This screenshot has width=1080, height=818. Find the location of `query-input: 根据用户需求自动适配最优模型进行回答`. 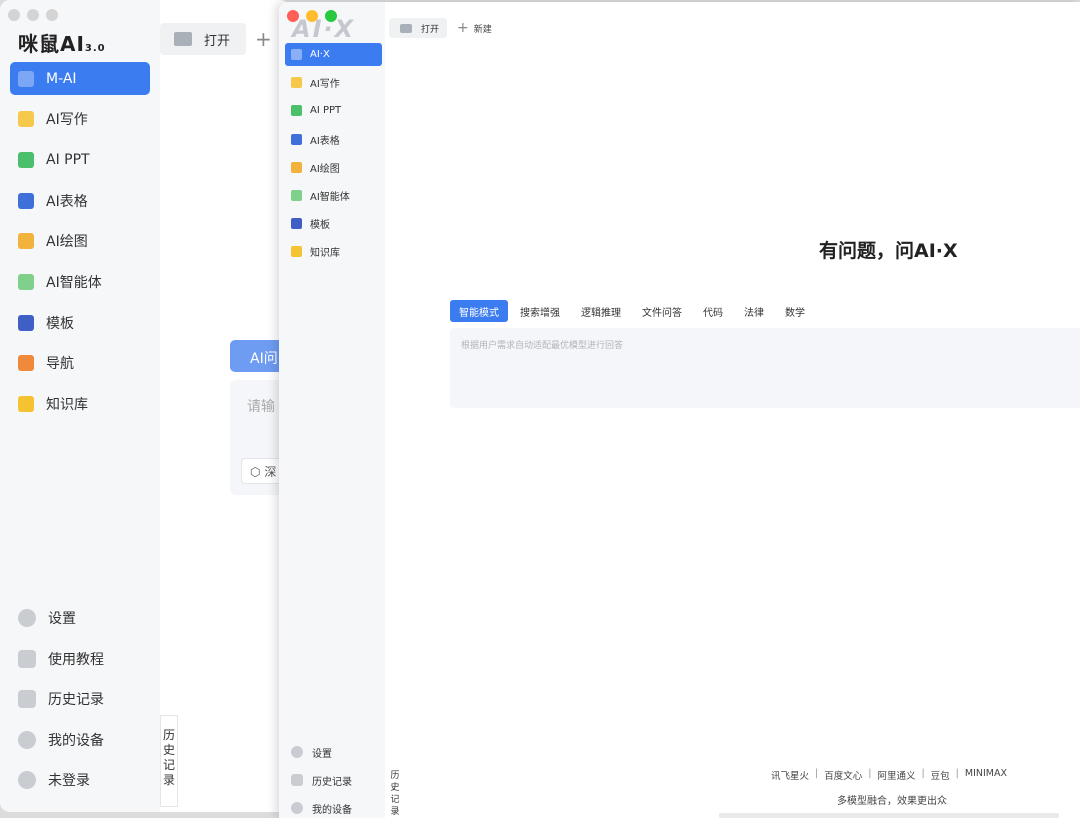

query-input: 根据用户需求自动适配最优模型进行回答 is located at coordinates (765, 368).